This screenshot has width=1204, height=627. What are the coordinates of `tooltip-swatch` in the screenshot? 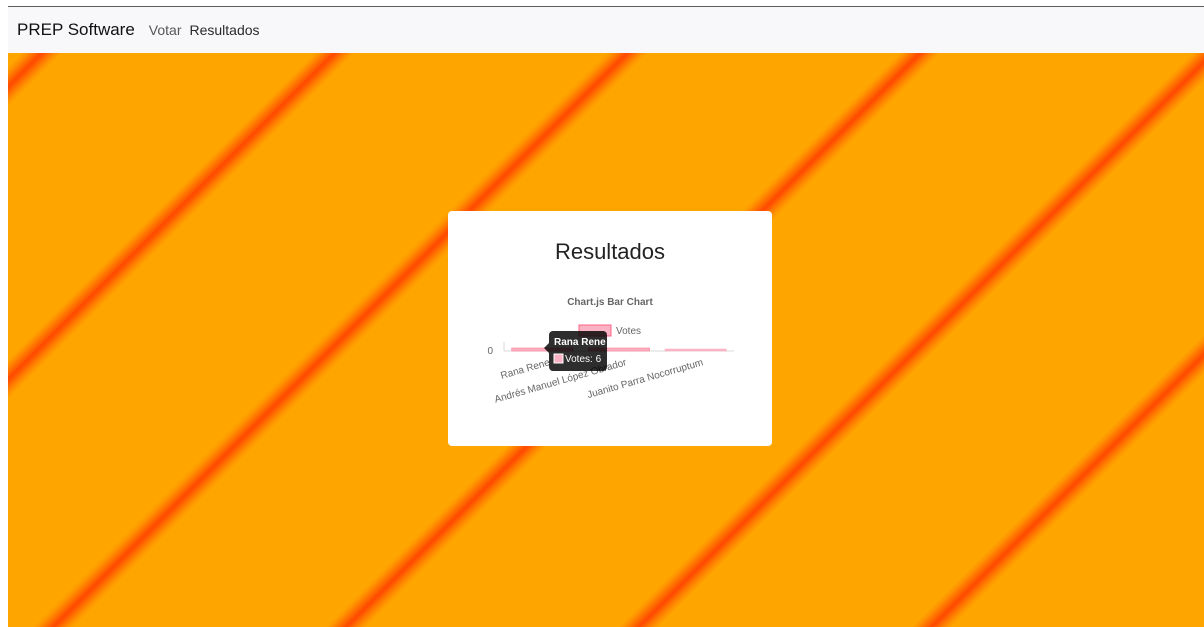 It's located at (558, 358).